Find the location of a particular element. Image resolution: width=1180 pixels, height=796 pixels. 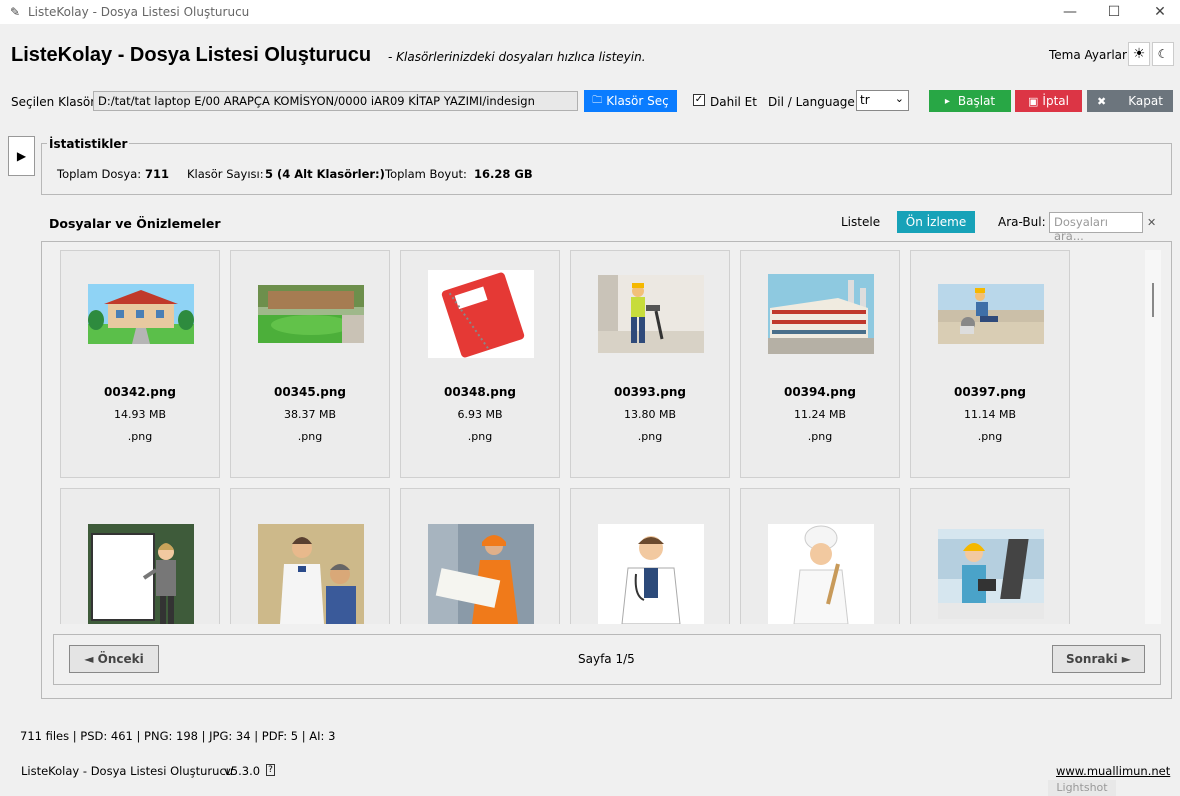

website-link: www.muallimun.net is located at coordinates (1113, 771).